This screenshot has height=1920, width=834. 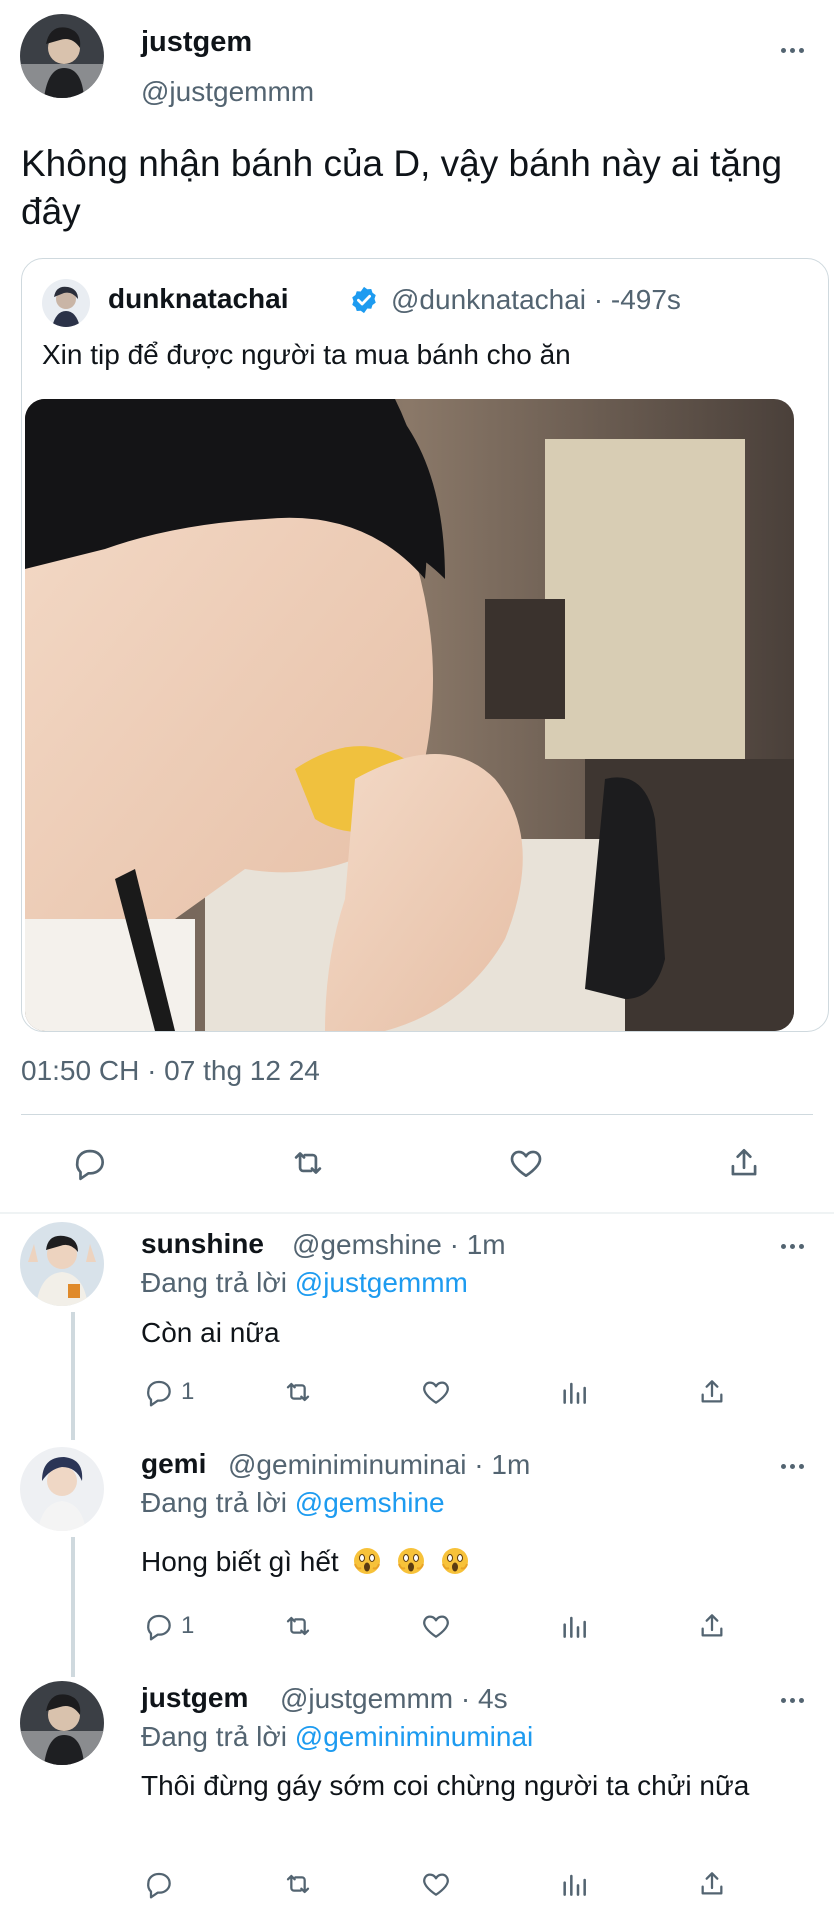 What do you see at coordinates (381, 1282) in the screenshot?
I see `replying-mention-link: @justgemmm` at bounding box center [381, 1282].